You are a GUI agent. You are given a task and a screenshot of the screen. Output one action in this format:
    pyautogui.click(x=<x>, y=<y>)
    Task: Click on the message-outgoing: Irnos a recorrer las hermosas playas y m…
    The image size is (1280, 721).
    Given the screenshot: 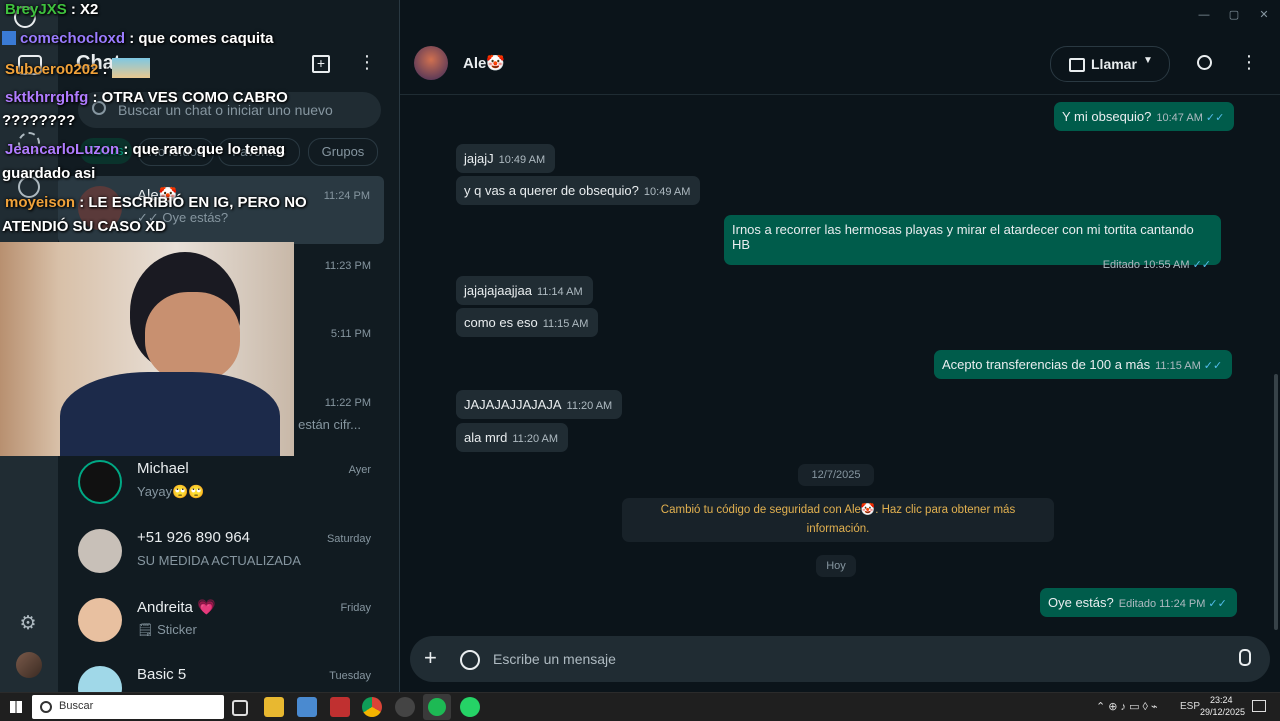 What is the action you would take?
    pyautogui.click(x=972, y=243)
    